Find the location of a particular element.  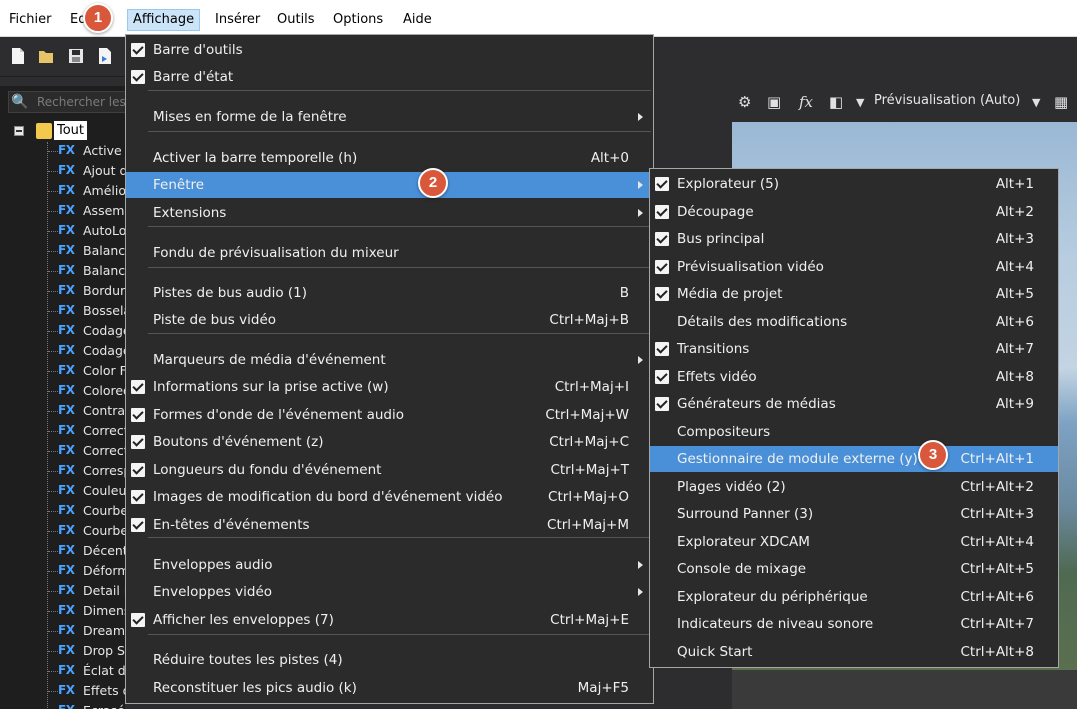

toolbar is located at coordinates (62, 57).